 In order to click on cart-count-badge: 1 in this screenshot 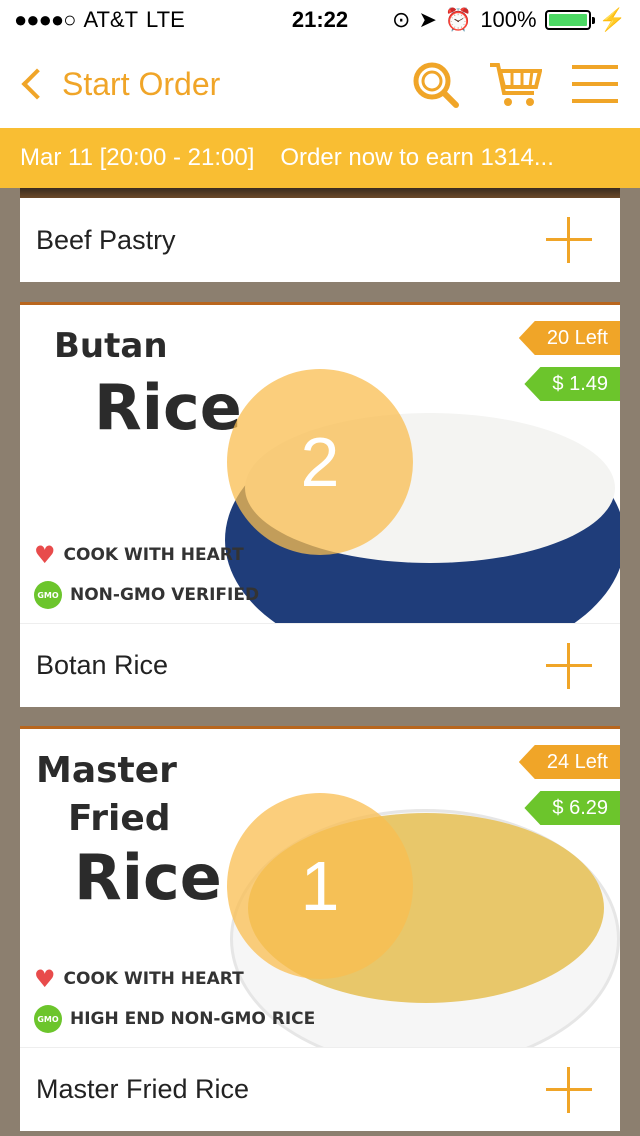, I will do `click(320, 886)`.